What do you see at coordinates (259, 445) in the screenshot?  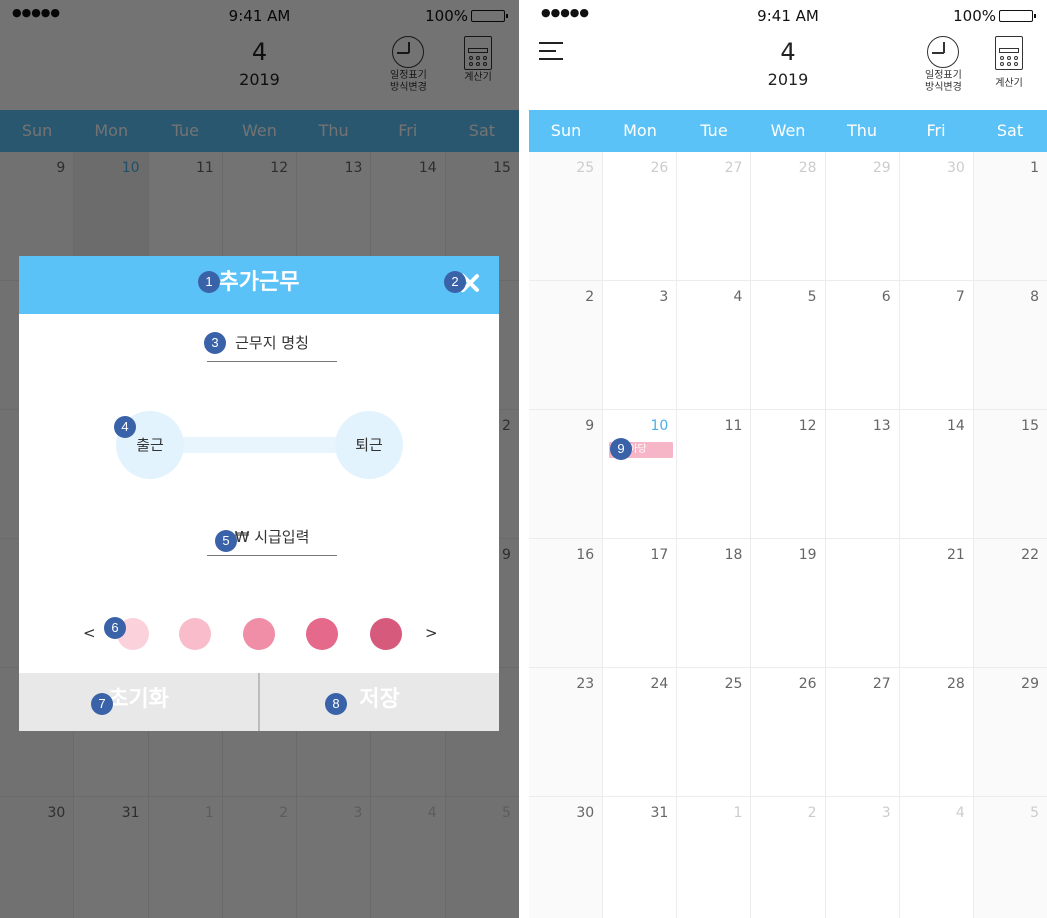 I see `time-range-track` at bounding box center [259, 445].